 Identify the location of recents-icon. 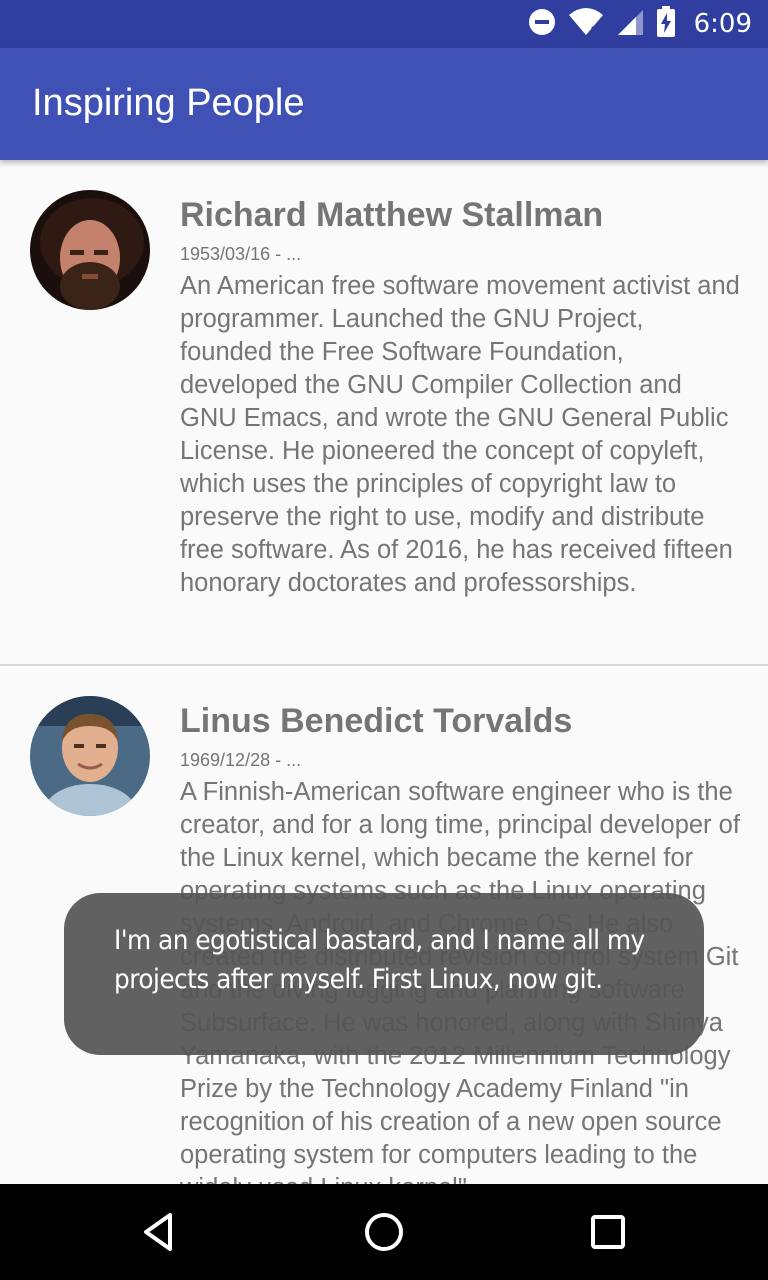
(608, 1232).